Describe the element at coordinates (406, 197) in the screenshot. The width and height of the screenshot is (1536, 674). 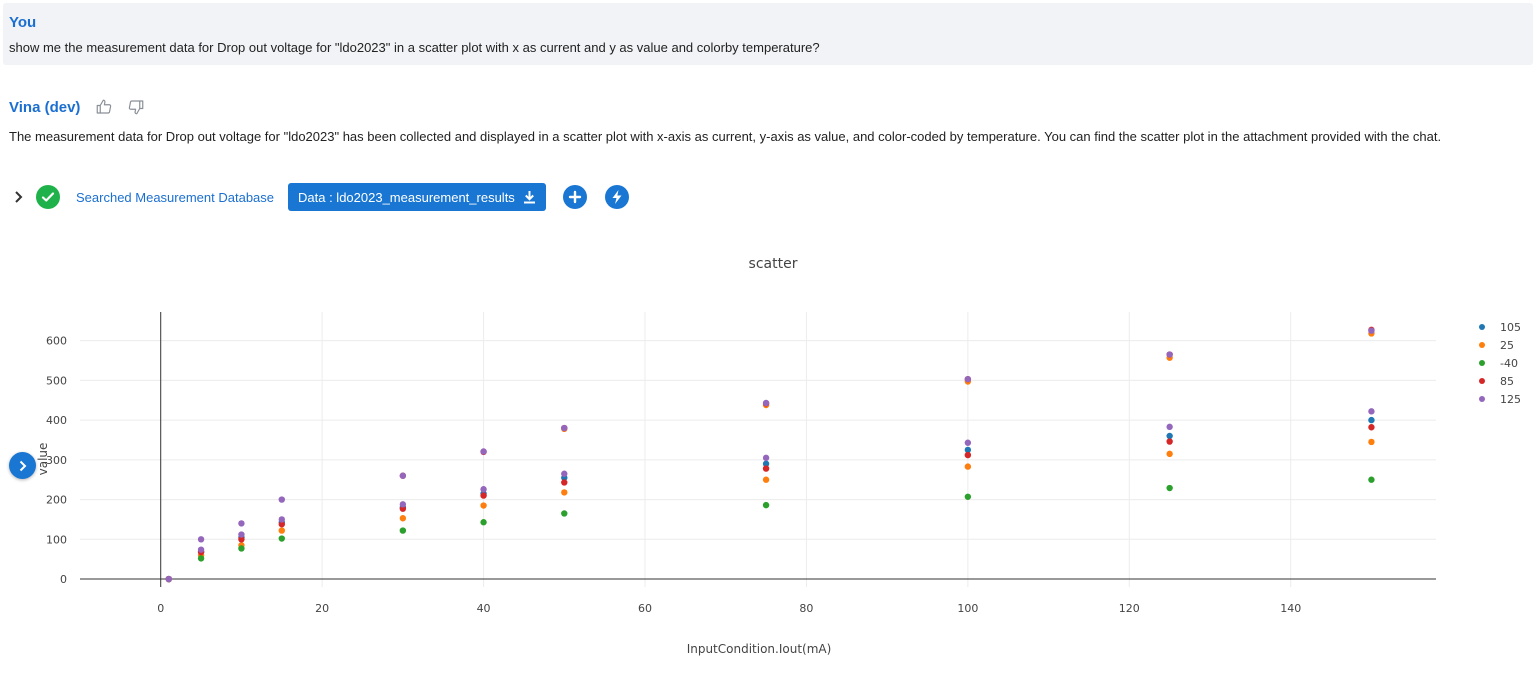
I see `download-data-label: Data : ldo2023_measurement_results` at that location.